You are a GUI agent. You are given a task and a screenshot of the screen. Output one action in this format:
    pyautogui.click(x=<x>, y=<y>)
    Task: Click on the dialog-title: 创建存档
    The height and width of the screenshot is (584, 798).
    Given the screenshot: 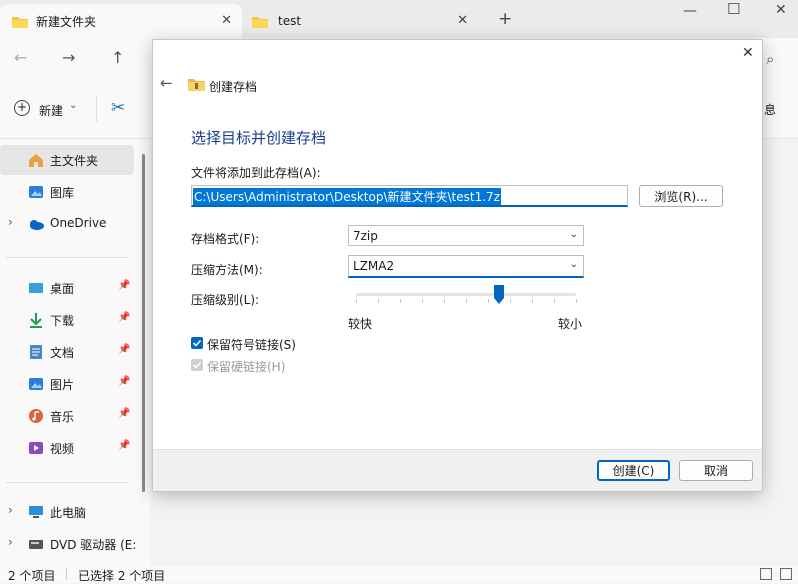 What is the action you would take?
    pyautogui.click(x=233, y=87)
    